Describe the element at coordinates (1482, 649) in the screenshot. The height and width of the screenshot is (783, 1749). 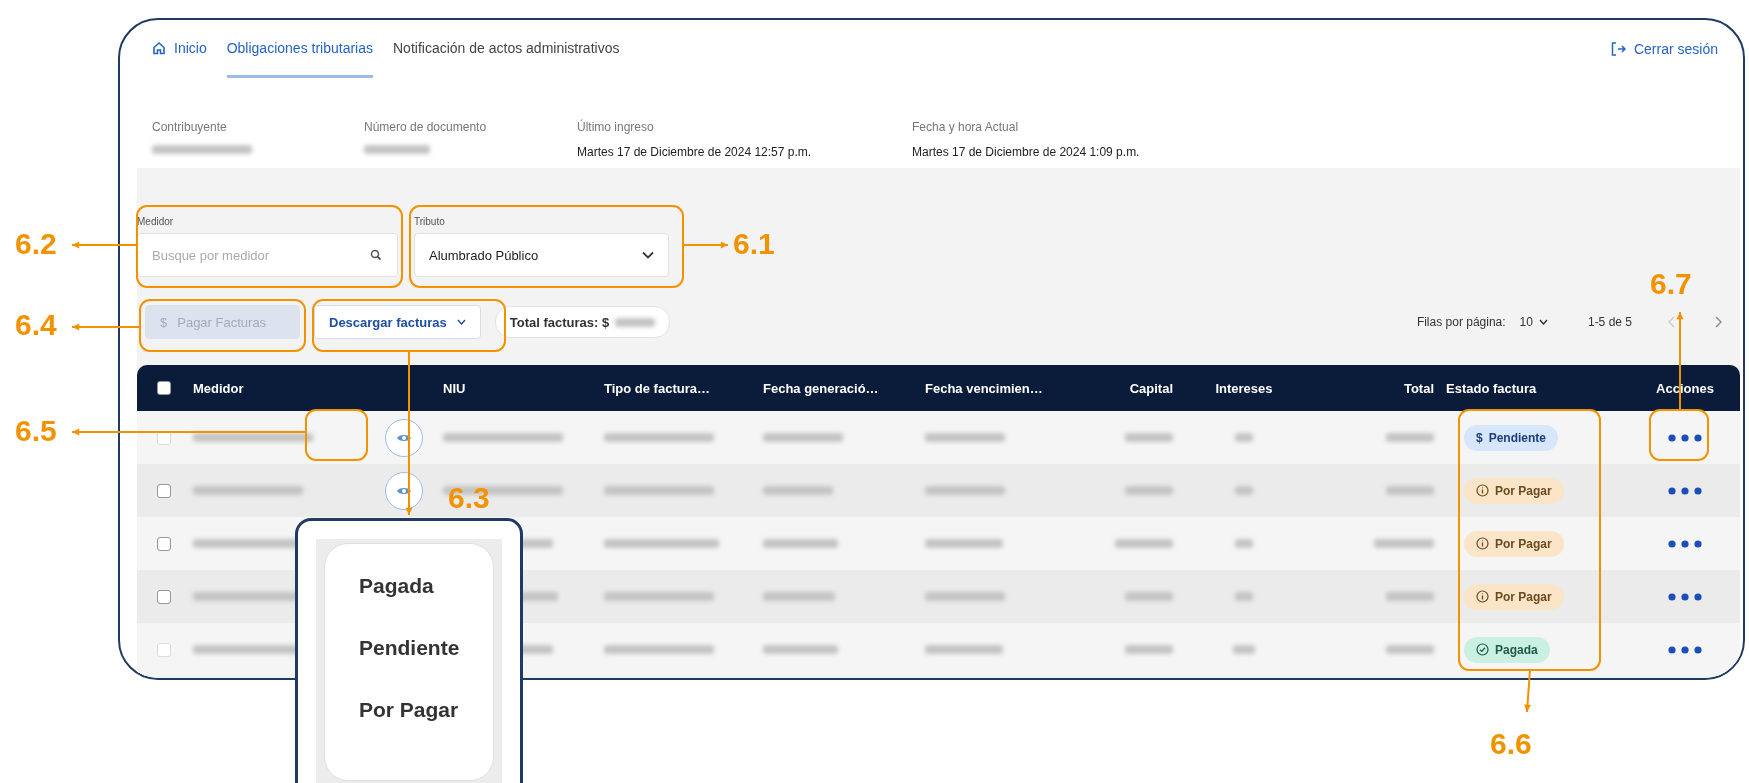
I see `check-circle-icon` at that location.